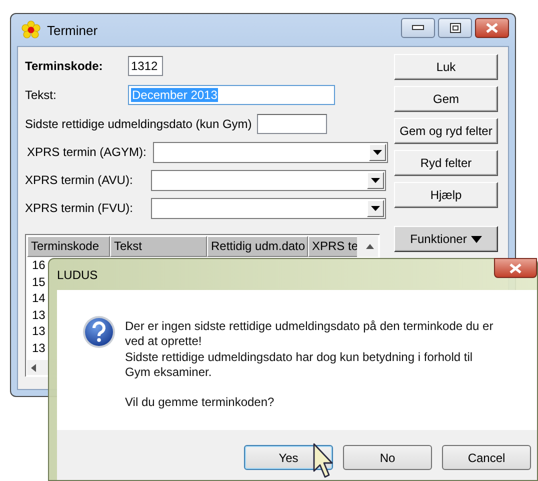 This screenshot has width=538, height=481. What do you see at coordinates (446, 195) in the screenshot?
I see `action-button: Hjælp` at bounding box center [446, 195].